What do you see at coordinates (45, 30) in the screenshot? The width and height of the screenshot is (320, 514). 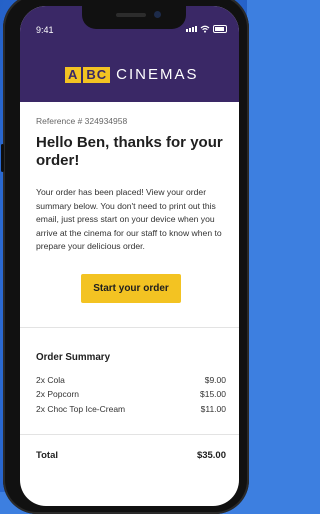 I see `status-time: 9:41` at bounding box center [45, 30].